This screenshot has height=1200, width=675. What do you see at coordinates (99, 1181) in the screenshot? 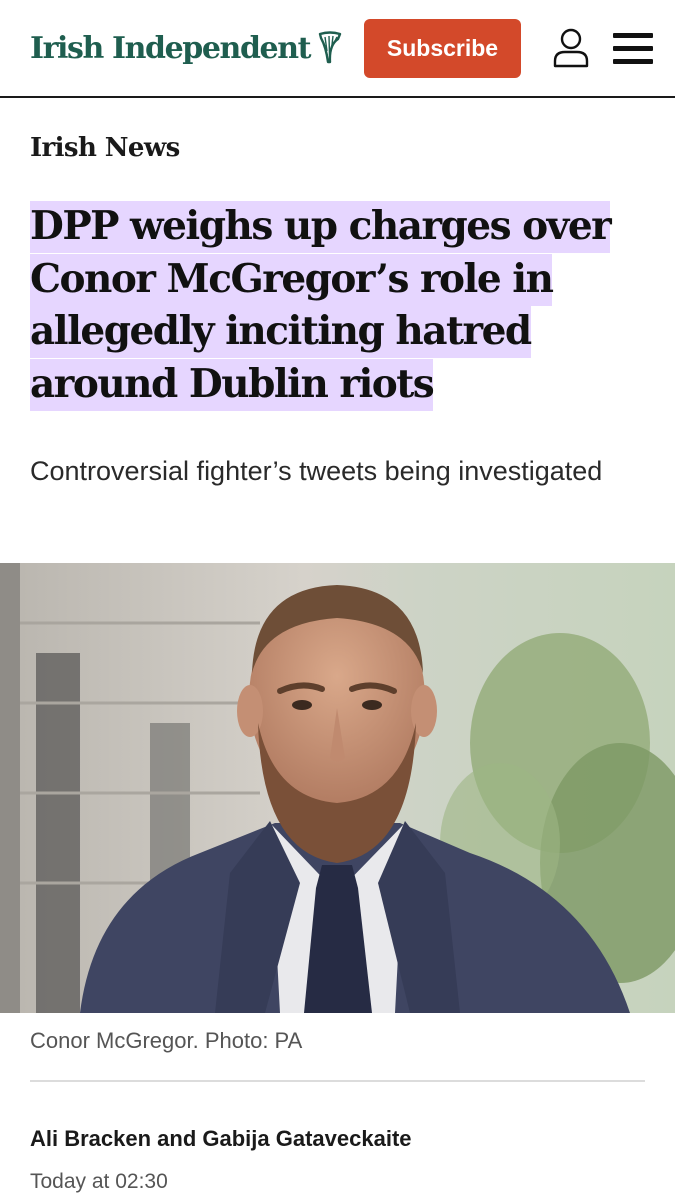
I see `published-timestamp: Today at 02:30` at bounding box center [99, 1181].